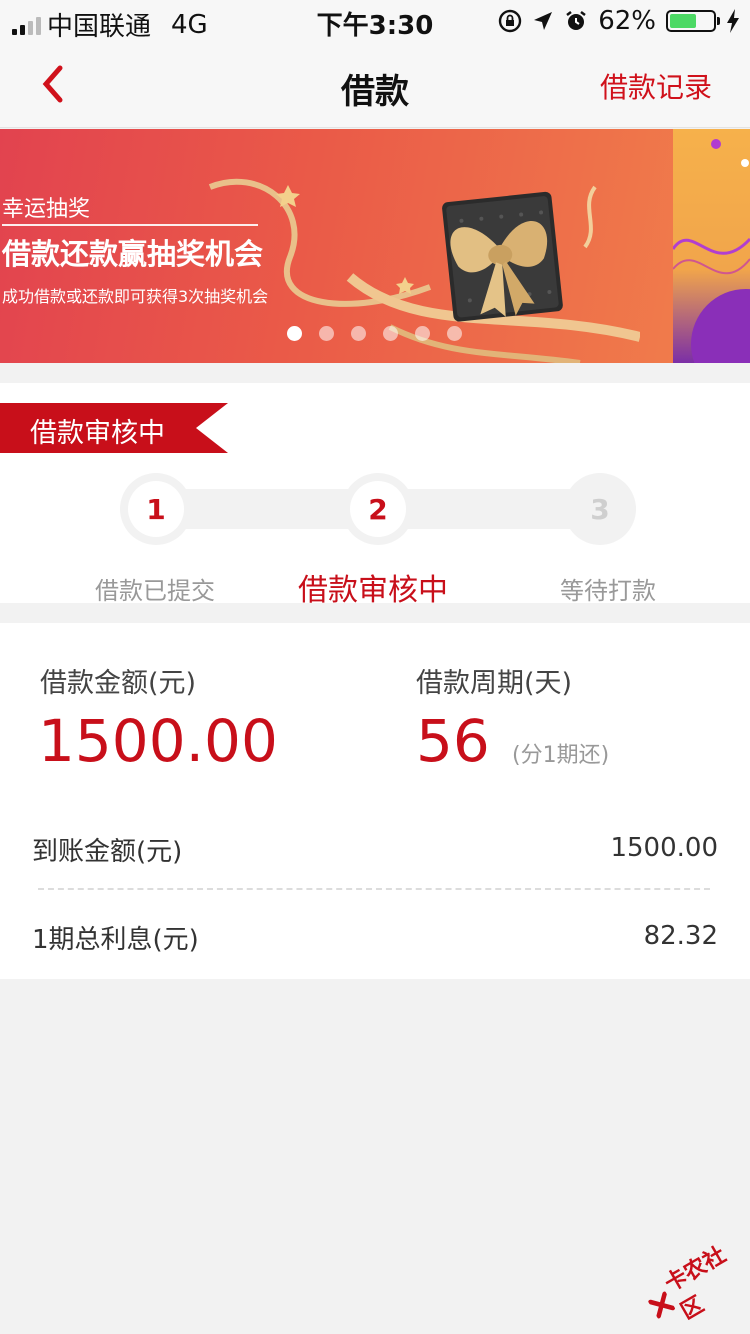 Image resolution: width=750 pixels, height=1334 pixels. Describe the element at coordinates (656, 86) in the screenshot. I see `loan-records-link: 借款记录` at that location.